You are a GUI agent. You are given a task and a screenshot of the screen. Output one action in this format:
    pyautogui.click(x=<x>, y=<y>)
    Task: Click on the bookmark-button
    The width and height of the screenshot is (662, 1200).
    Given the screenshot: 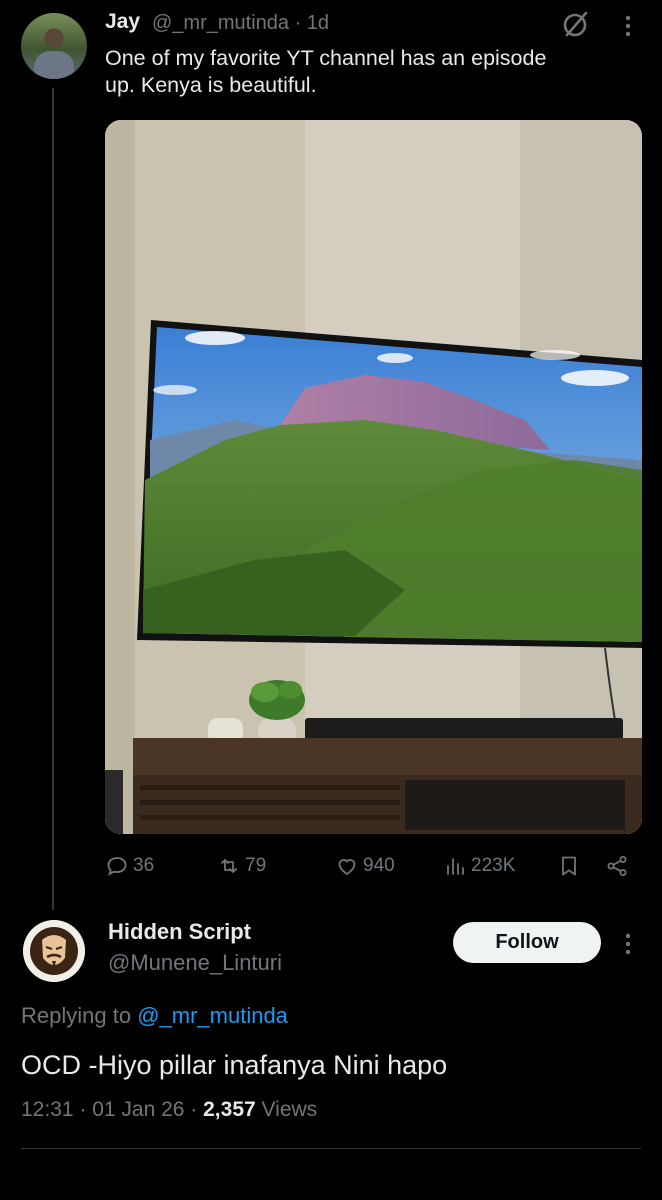 What is the action you would take?
    pyautogui.click(x=569, y=866)
    